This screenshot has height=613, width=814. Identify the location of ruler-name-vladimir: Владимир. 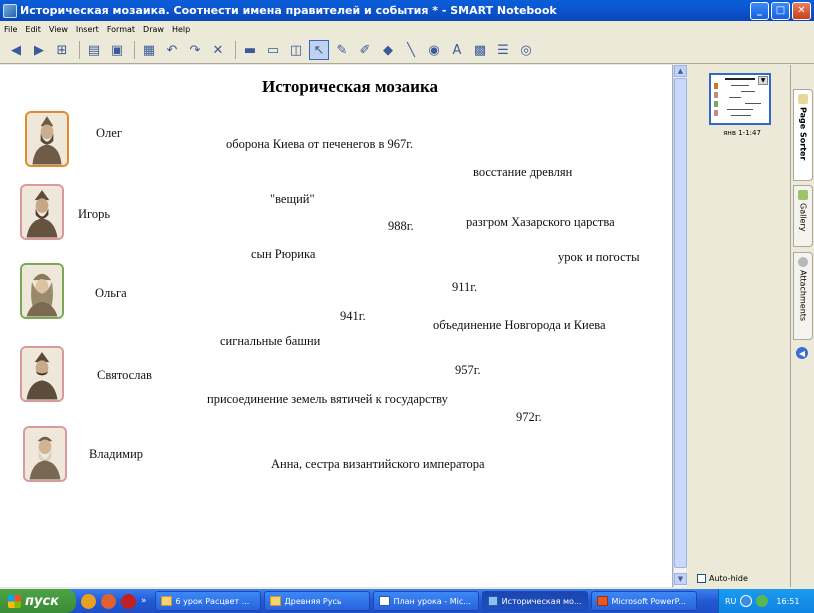
(116, 454).